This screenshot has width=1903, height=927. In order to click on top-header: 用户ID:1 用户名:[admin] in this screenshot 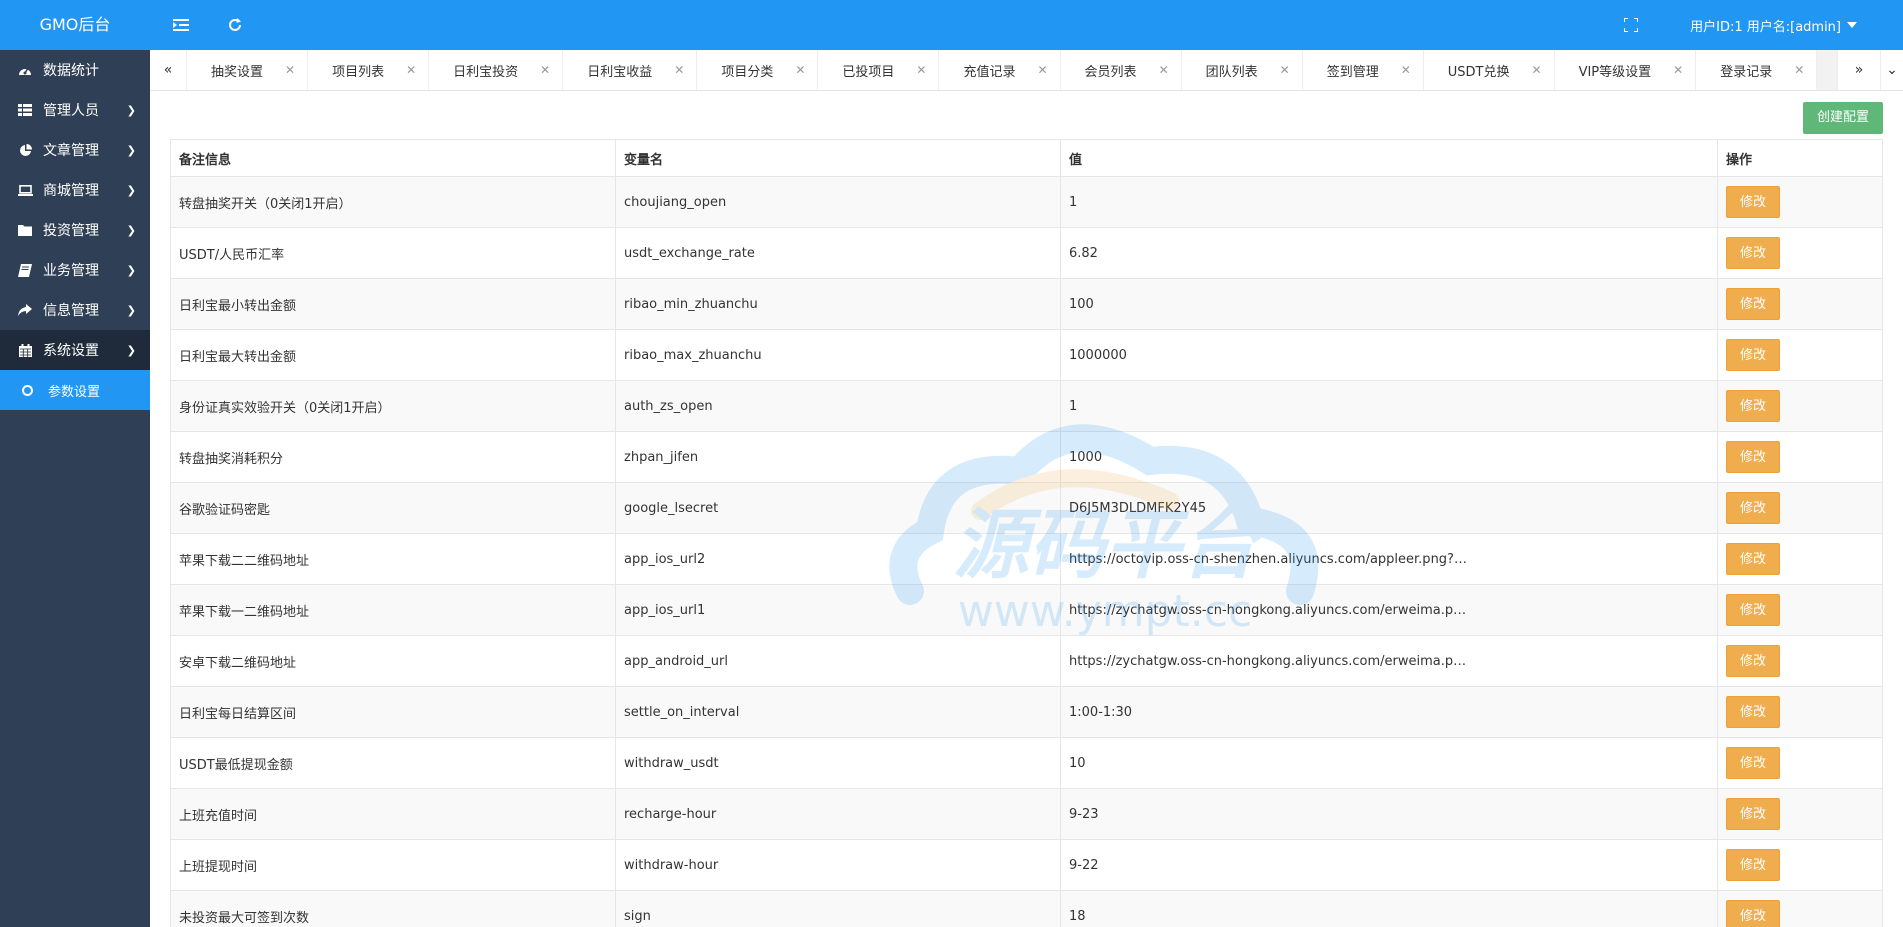, I will do `click(1026, 25)`.